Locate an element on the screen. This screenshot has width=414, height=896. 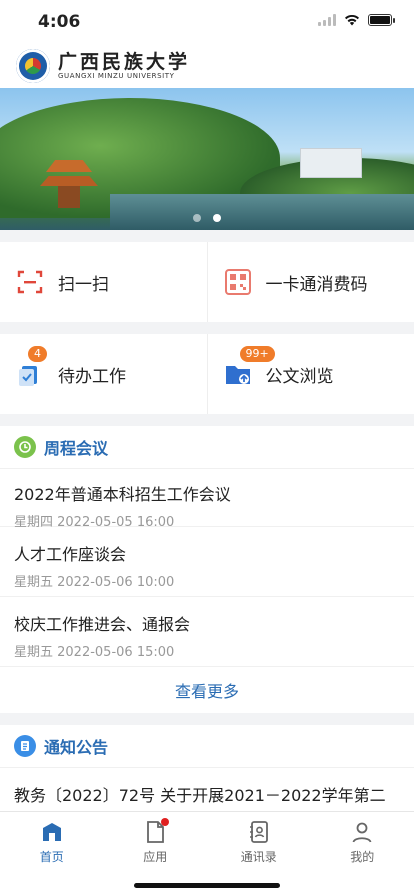
brand: 广西民族大学 GUANGXI MINZU UNIVERSITY is located at coordinates (124, 66).